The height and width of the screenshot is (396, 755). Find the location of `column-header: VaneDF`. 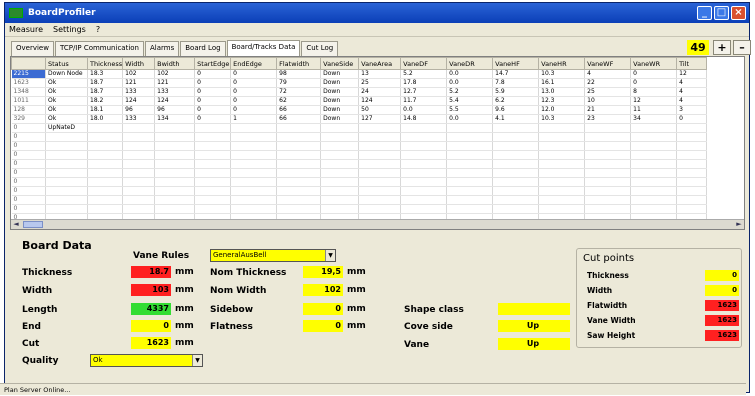

column-header: VaneDF is located at coordinates (424, 64).